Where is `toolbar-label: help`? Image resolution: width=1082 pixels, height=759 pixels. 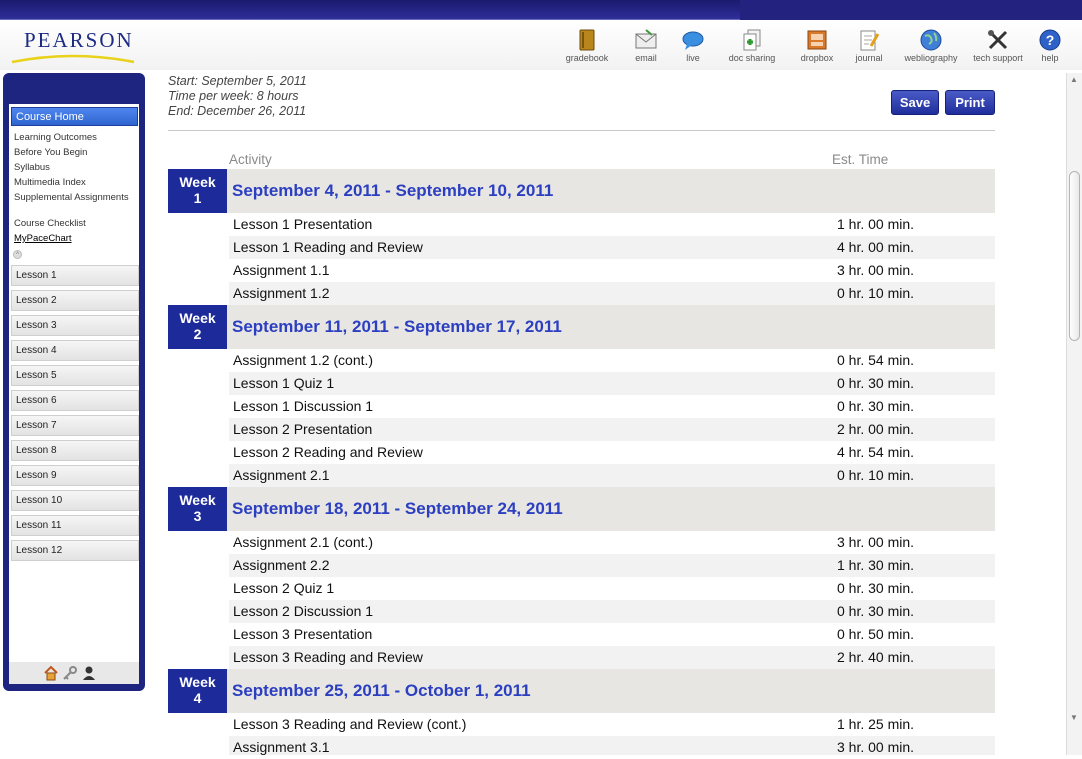
toolbar-label: help is located at coordinates (1050, 58).